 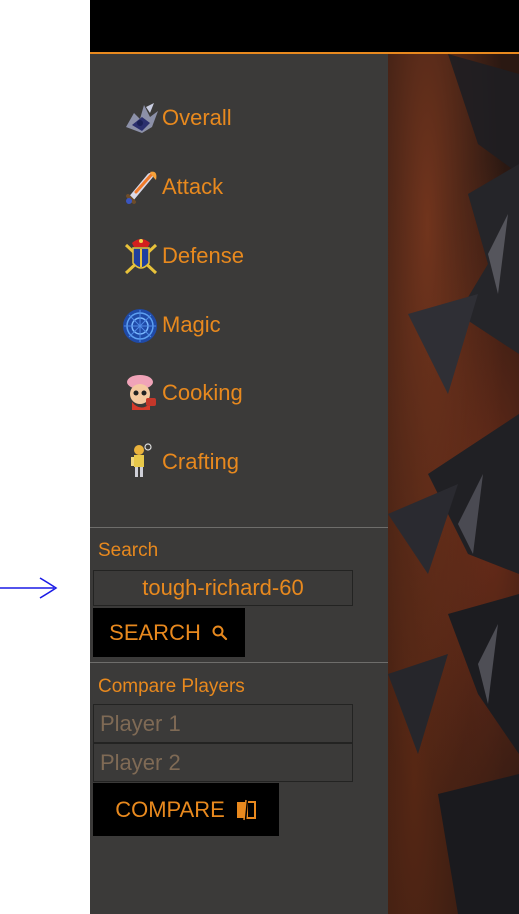 I want to click on search-button-label: SEARCH, so click(x=155, y=632).